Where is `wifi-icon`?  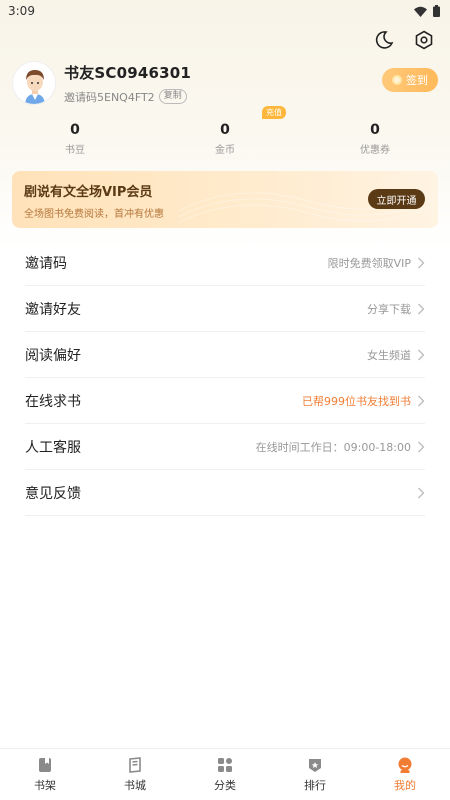
wifi-icon is located at coordinates (420, 11).